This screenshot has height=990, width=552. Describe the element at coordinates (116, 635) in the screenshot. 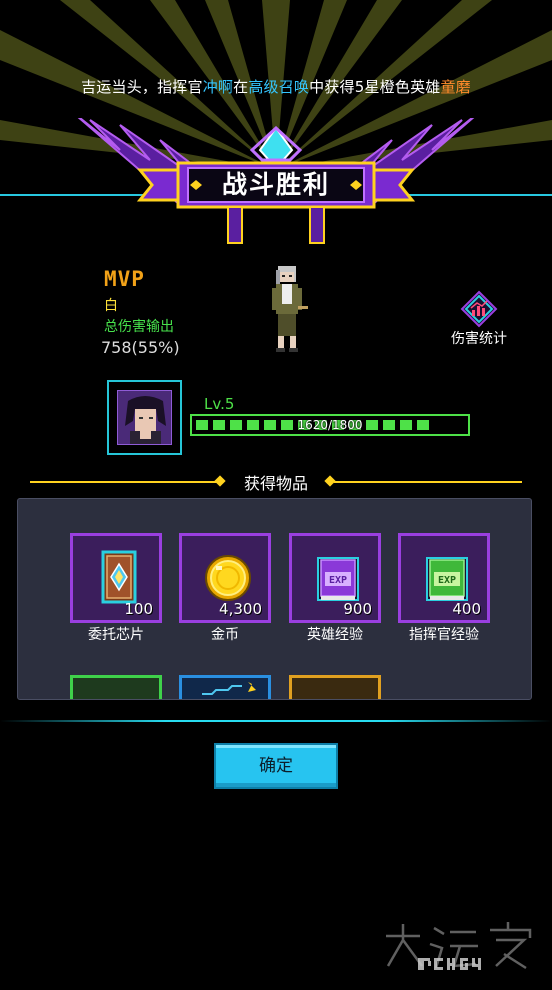

I see `reward-item-label: 委托芯片` at that location.